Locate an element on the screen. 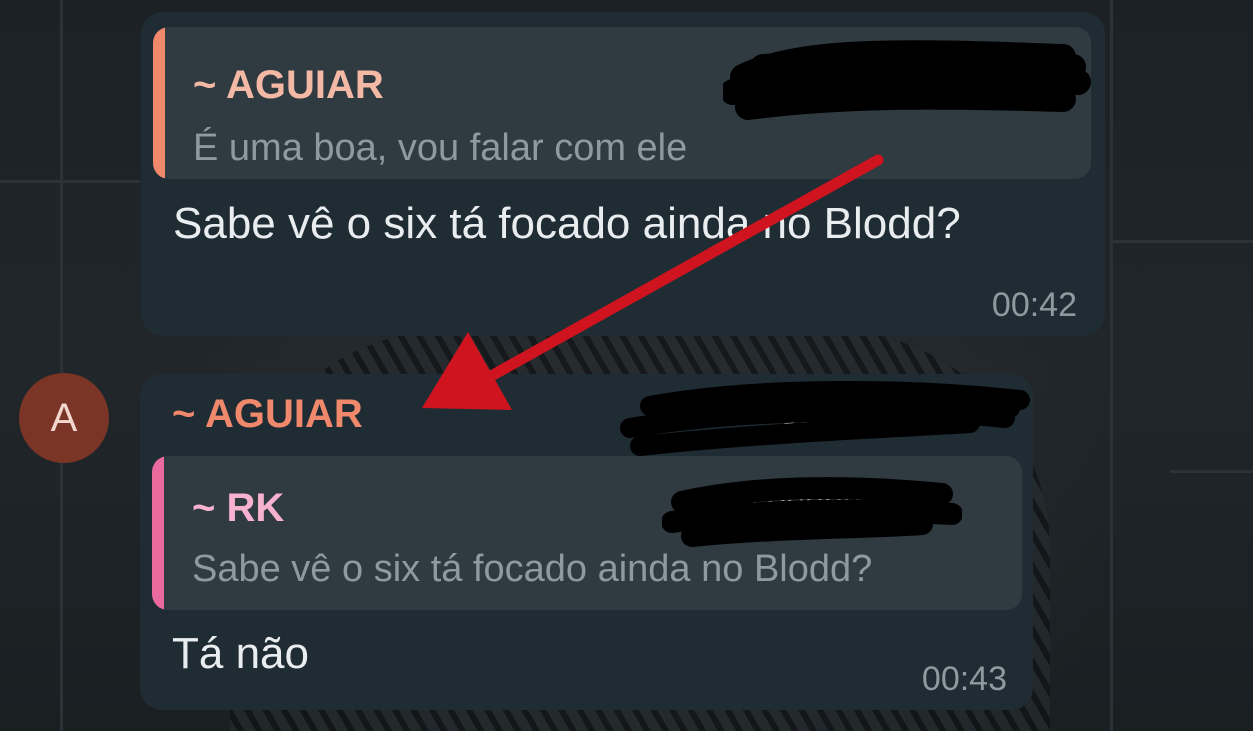  message-time: 00:43 is located at coordinates (964, 679).